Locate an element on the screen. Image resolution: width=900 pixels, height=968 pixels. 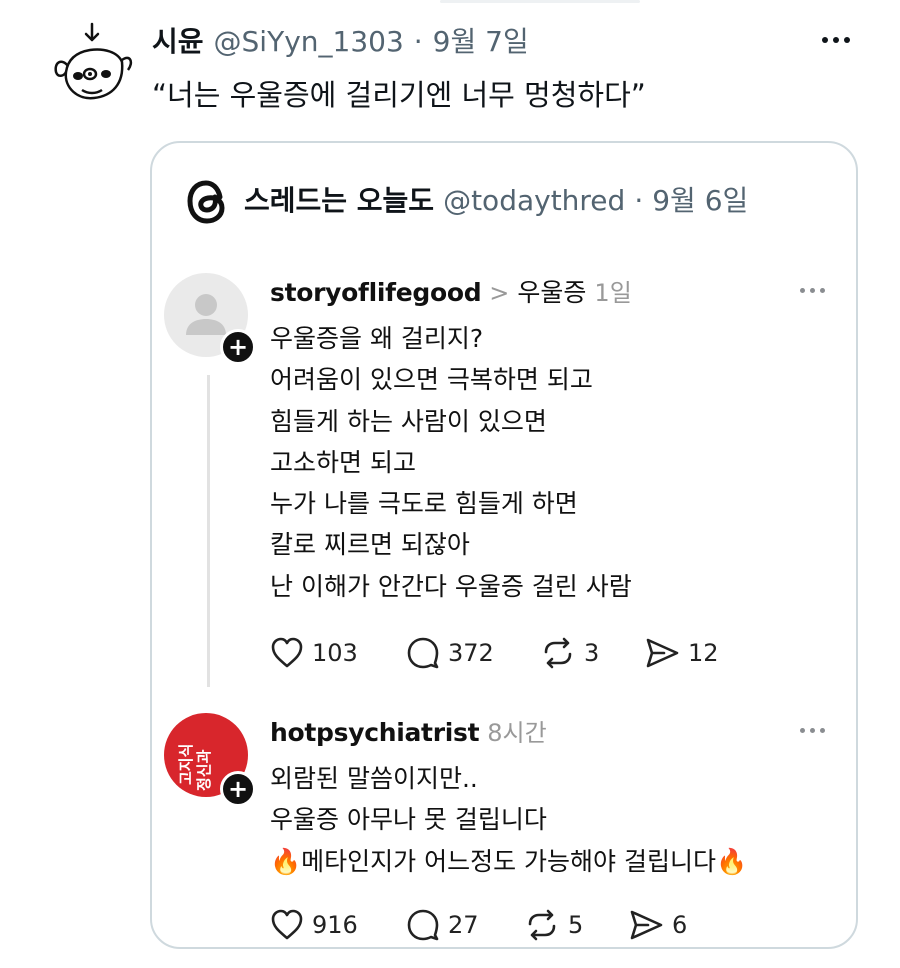
post-1-username: storyoflifegood is located at coordinates (376, 292).